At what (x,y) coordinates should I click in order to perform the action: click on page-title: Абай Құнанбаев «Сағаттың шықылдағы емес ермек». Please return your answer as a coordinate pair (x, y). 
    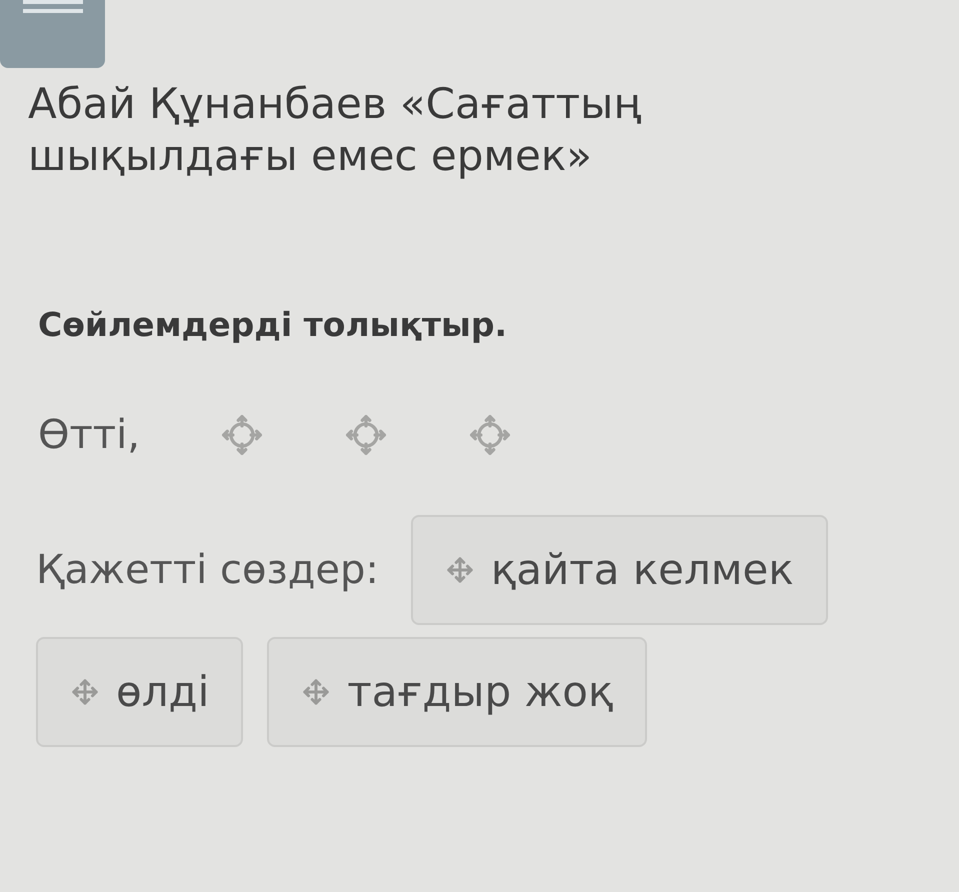
    Looking at the image, I should click on (335, 130).